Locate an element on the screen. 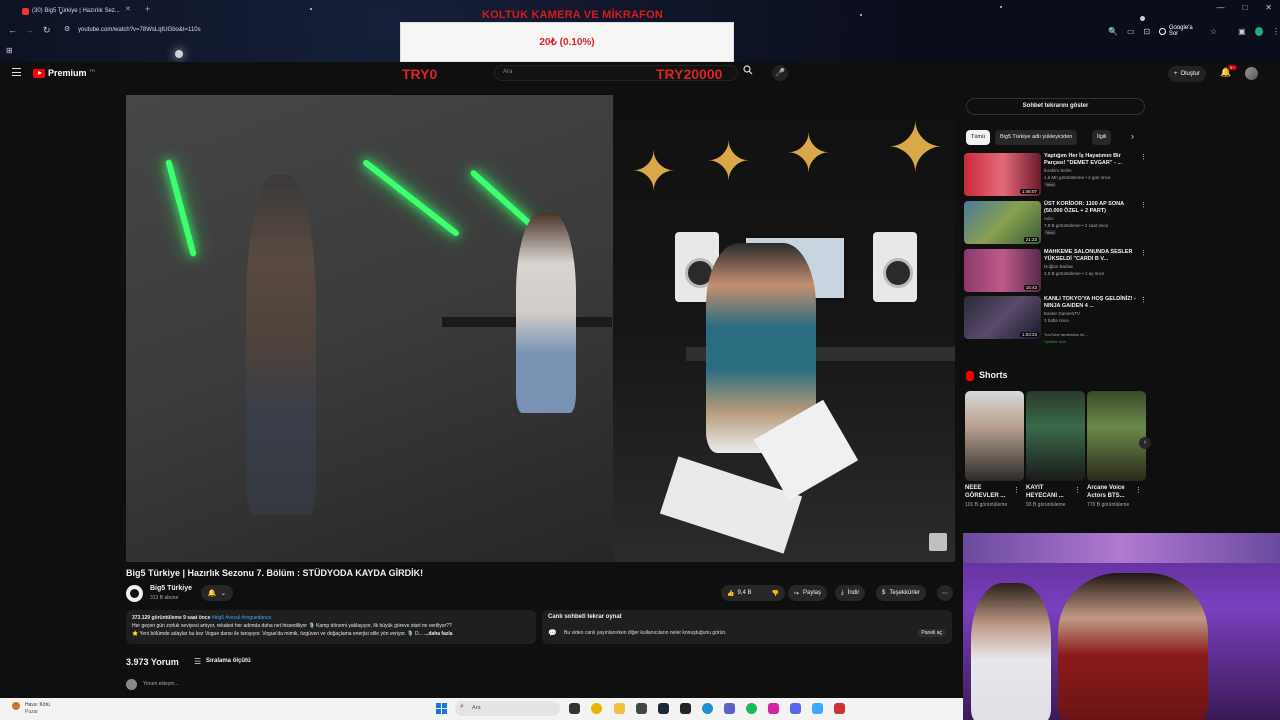 This screenshot has width=1280, height=720. chevron-right-icon: › is located at coordinates (1132, 136).